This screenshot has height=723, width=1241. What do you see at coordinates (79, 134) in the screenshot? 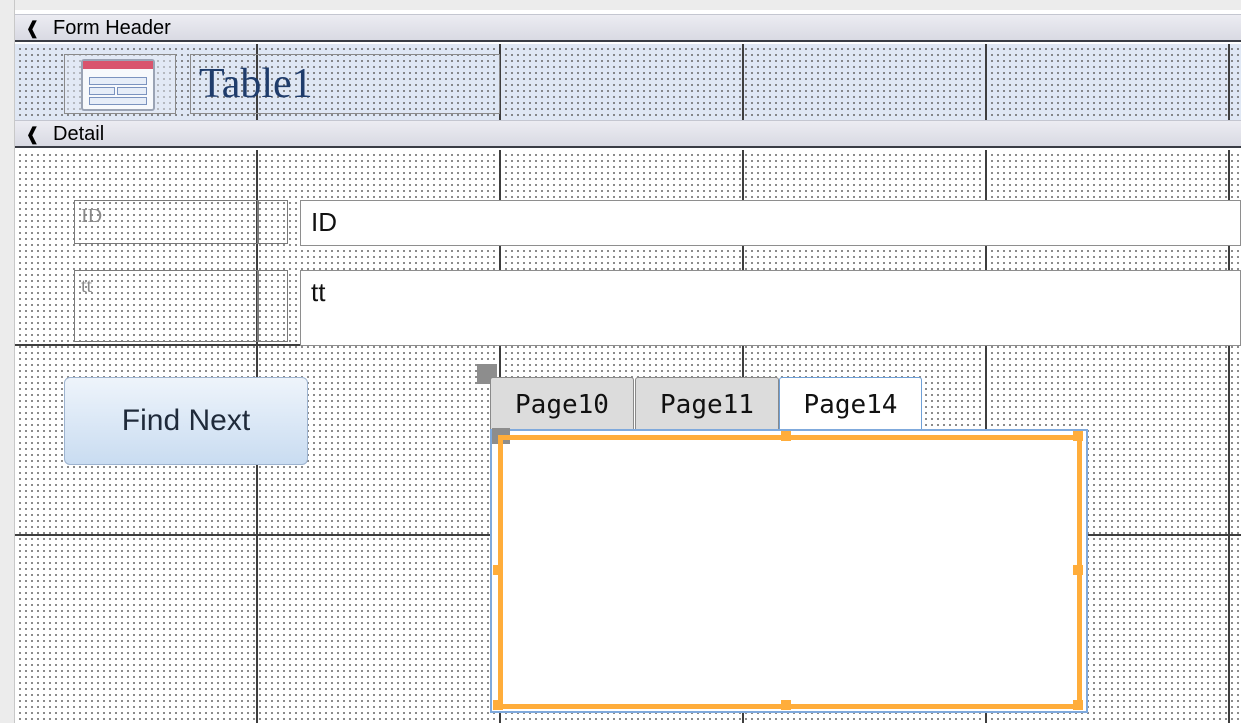
I see `detail-label: Detail` at bounding box center [79, 134].